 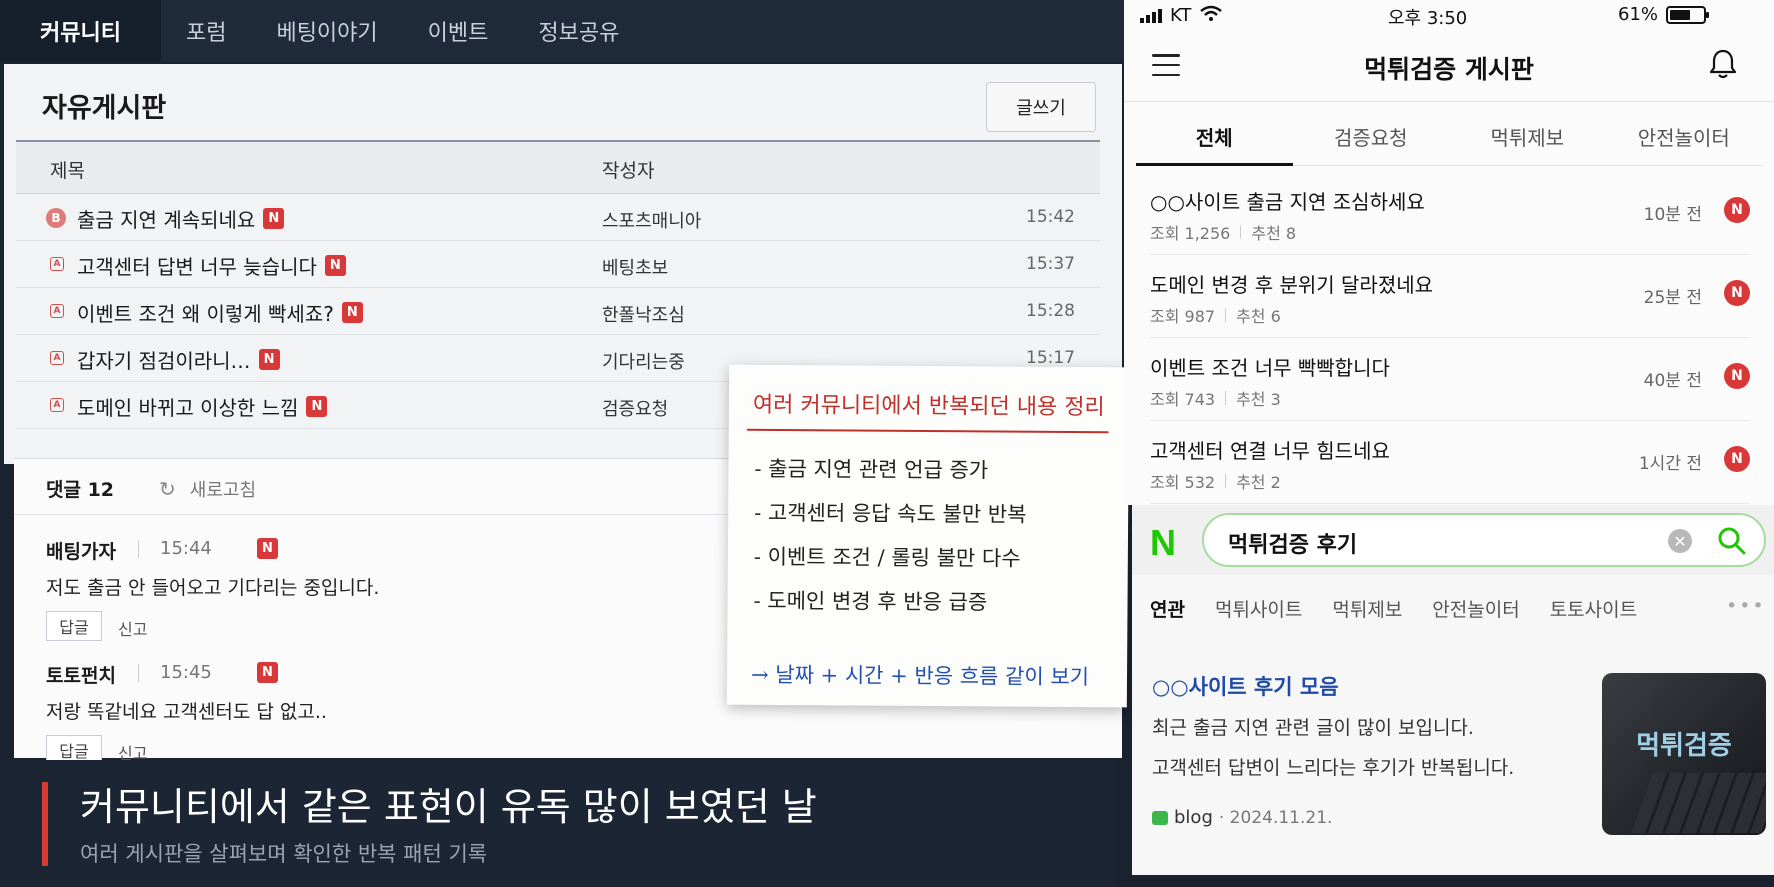 What do you see at coordinates (643, 314) in the screenshot?
I see `post-author: 한폴낙조심` at bounding box center [643, 314].